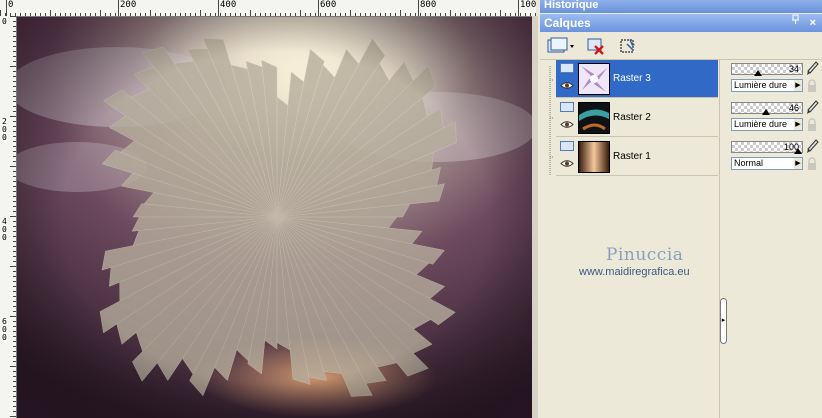 Image resolution: width=822 pixels, height=418 pixels. What do you see at coordinates (813, 23) in the screenshot?
I see `close-icon: ×` at bounding box center [813, 23].